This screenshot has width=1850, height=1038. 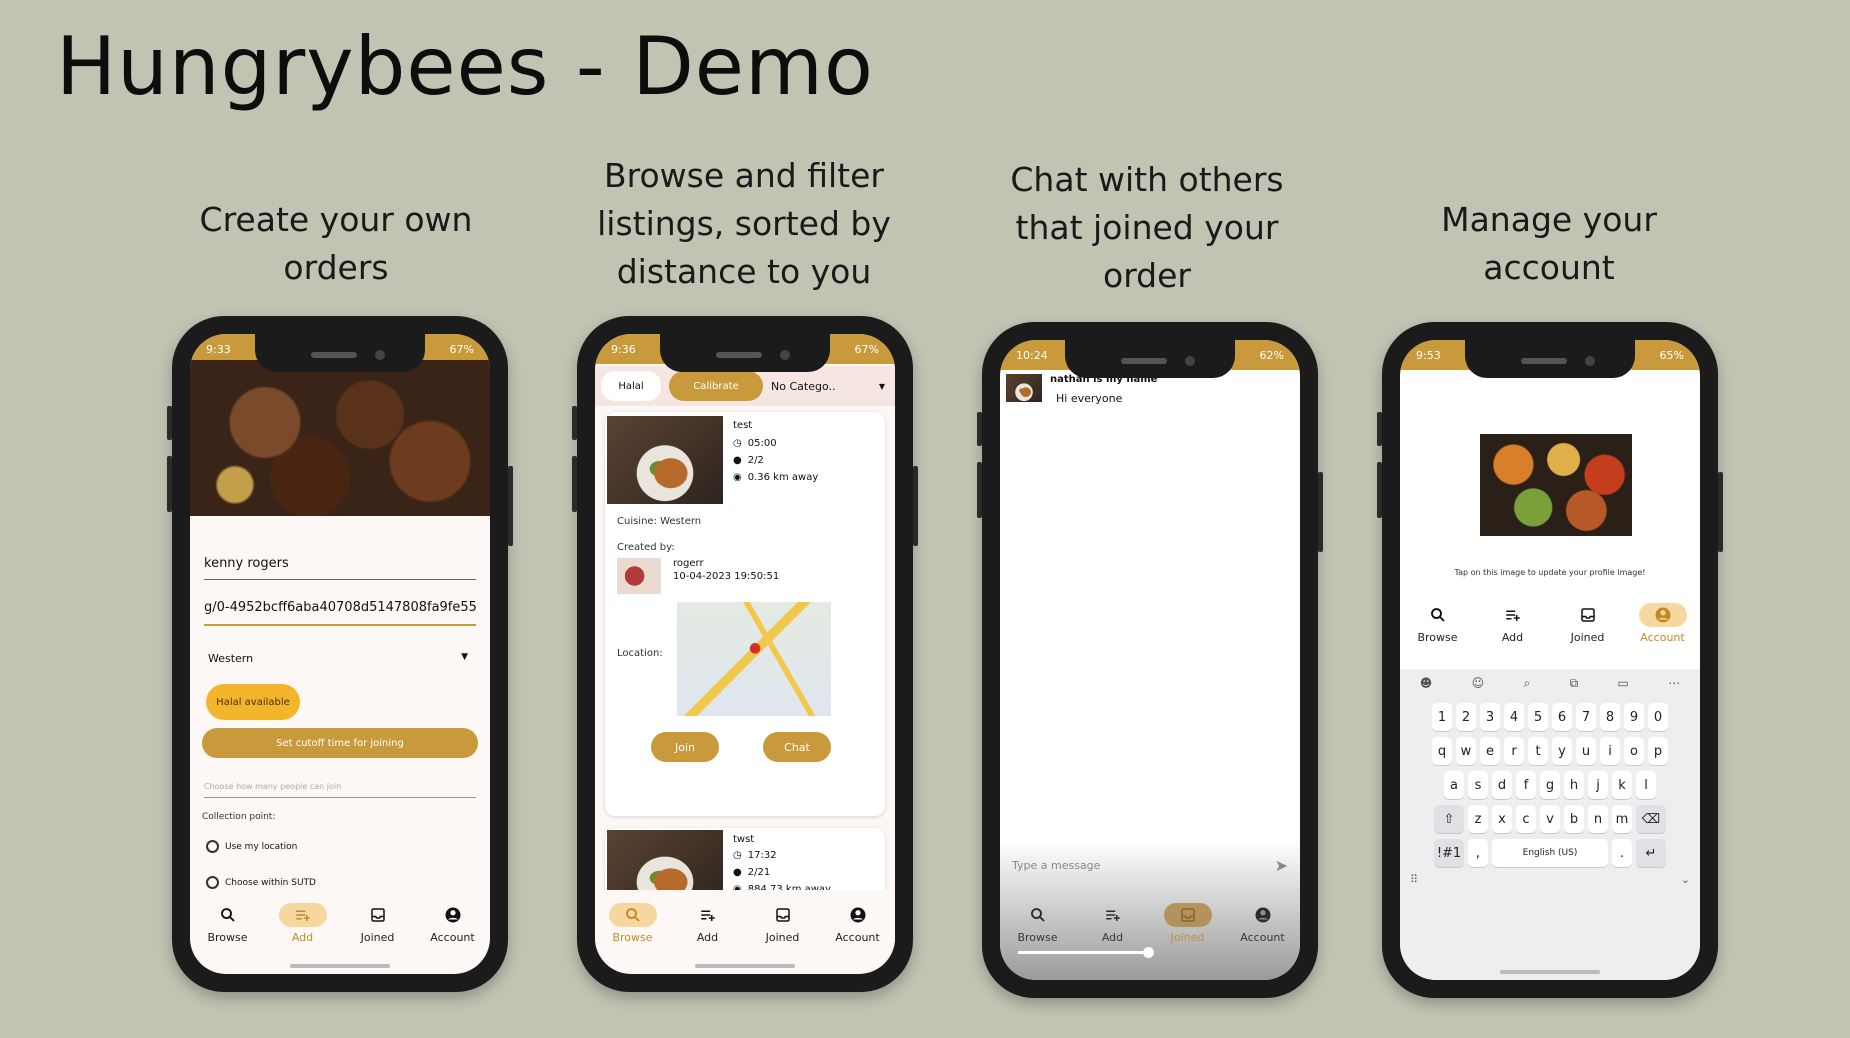 I want to click on keyboard-key: e, so click(x=1490, y=751).